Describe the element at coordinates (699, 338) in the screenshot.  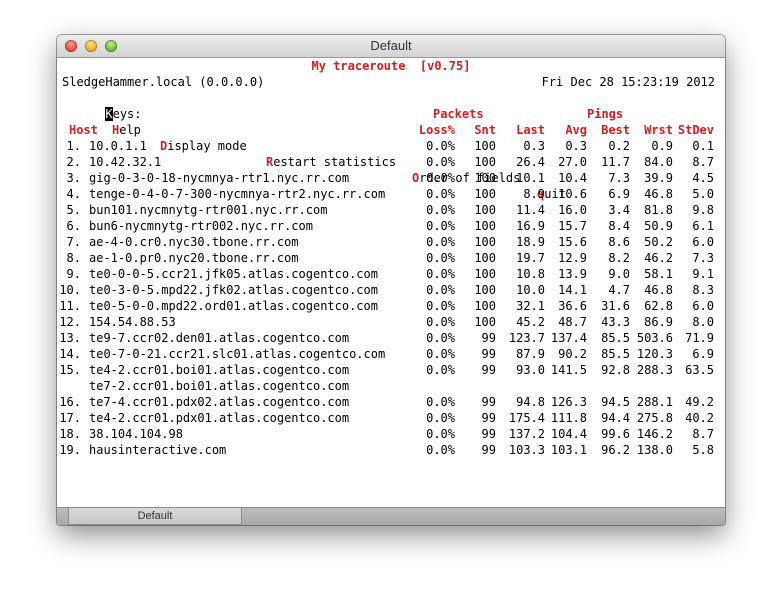
I see `hop-stdev: 71.9` at that location.